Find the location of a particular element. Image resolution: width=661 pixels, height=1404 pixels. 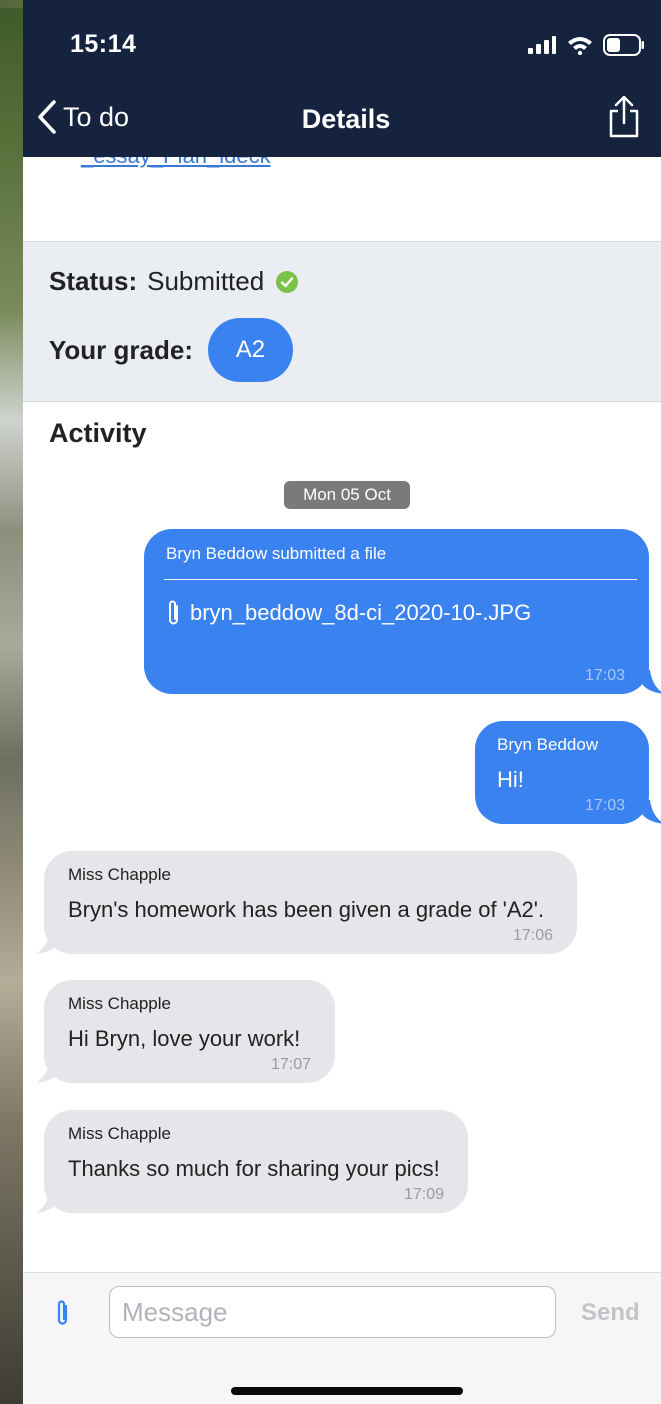

message-bubble: Bryn Beddow Hi! 17:03 is located at coordinates (568, 772).